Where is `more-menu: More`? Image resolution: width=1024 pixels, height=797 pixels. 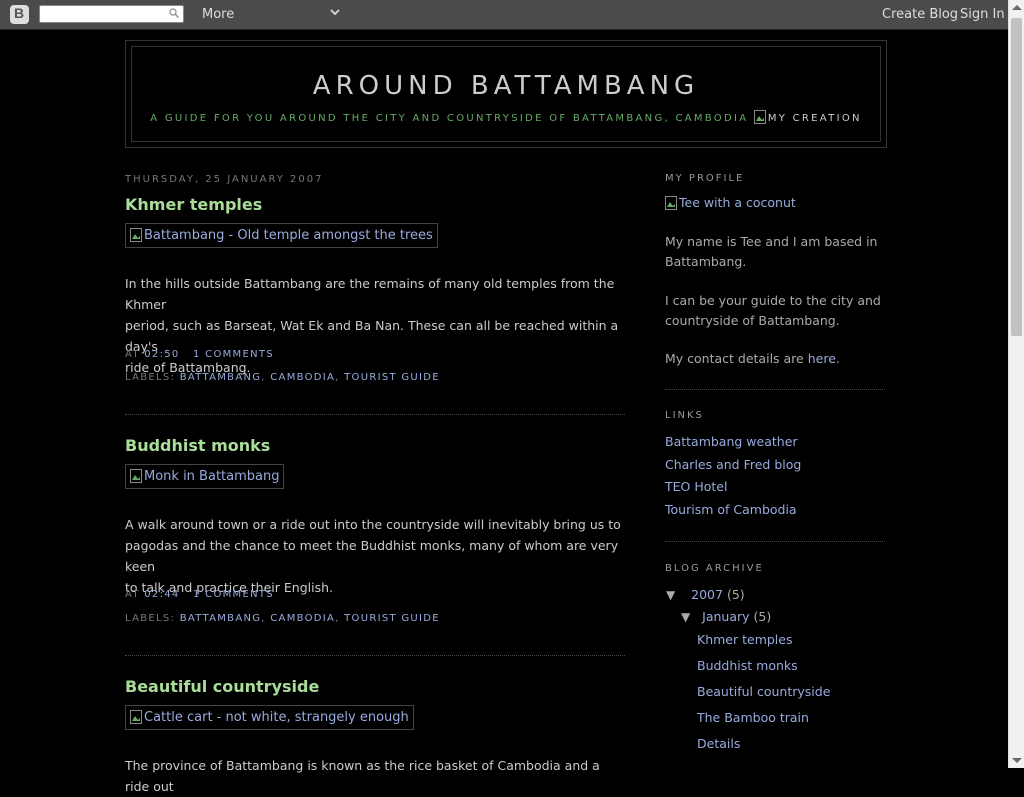
more-menu: More is located at coordinates (218, 14).